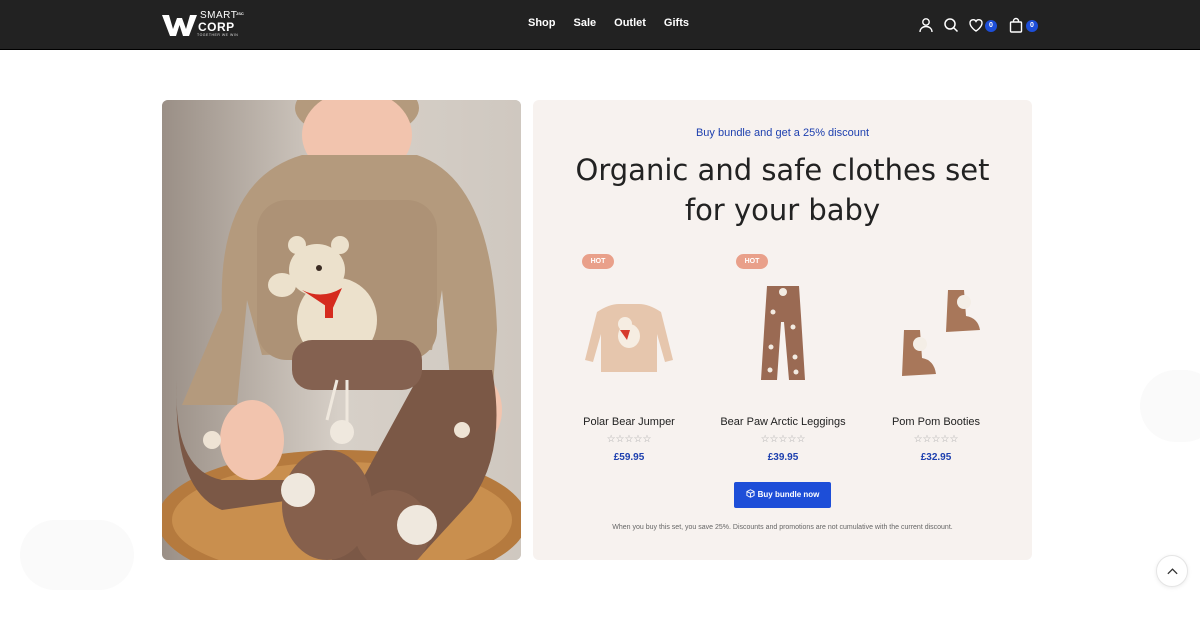  What do you see at coordinates (542, 23) in the screenshot?
I see `nav-item-shop: Shop` at bounding box center [542, 23].